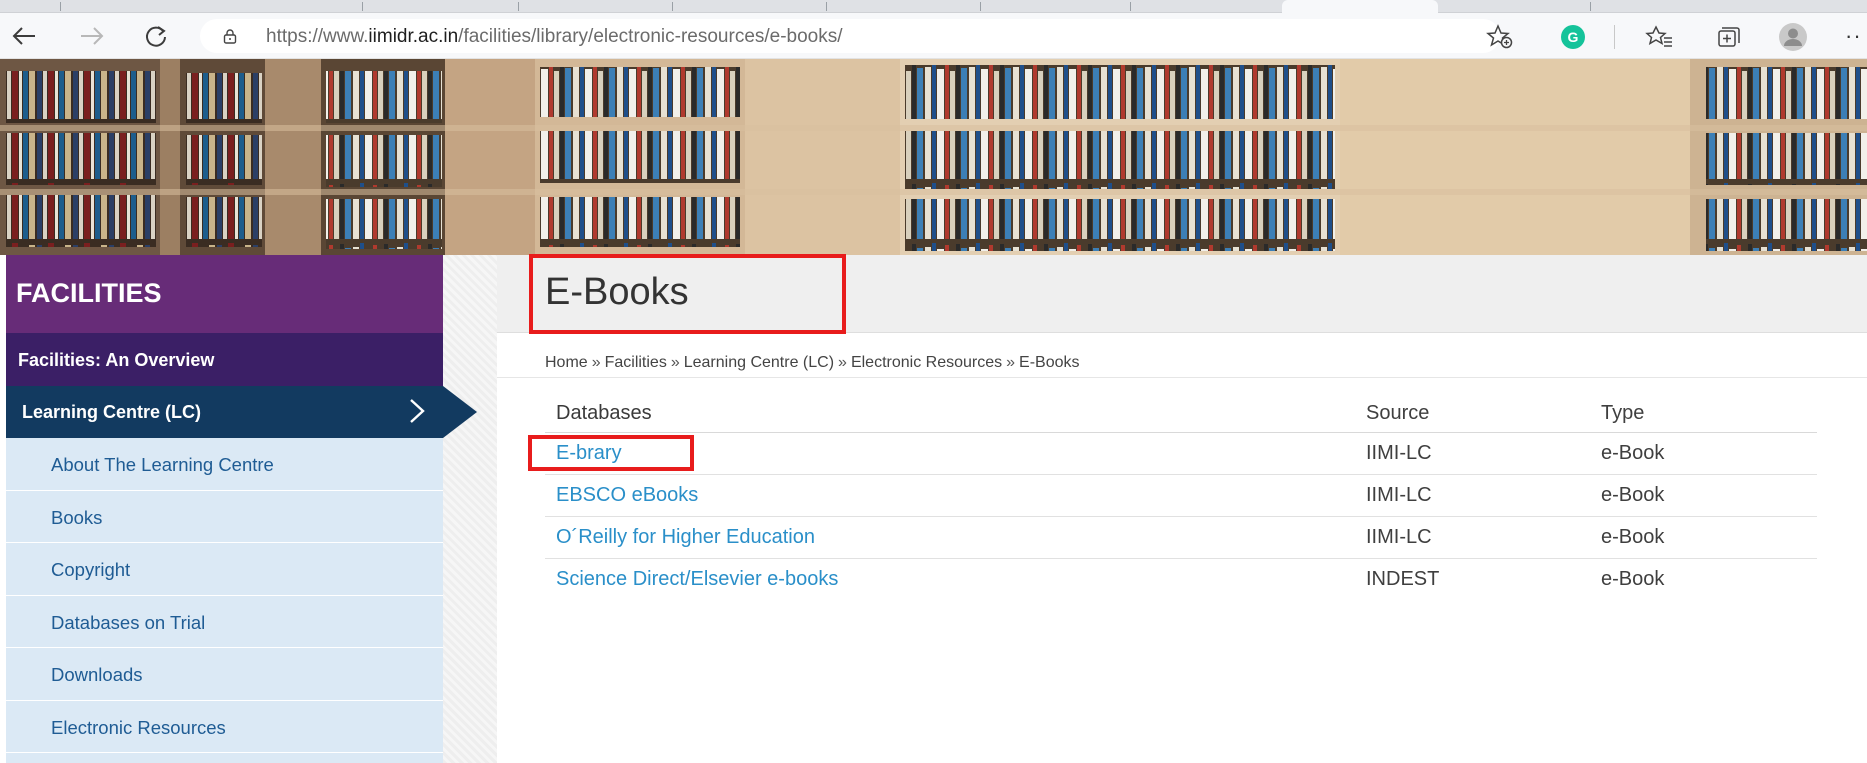 The height and width of the screenshot is (763, 1867). What do you see at coordinates (636, 362) in the screenshot?
I see `breadcrumb-facilities: Facilities` at bounding box center [636, 362].